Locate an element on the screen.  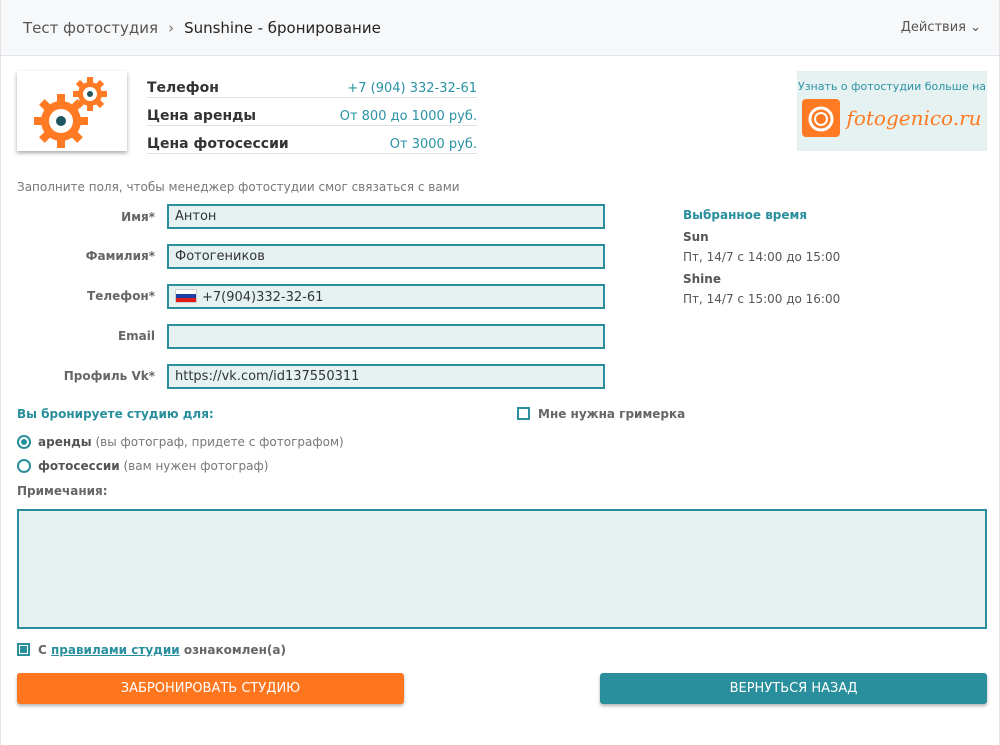
phone-input: +7(904)332-32-61 is located at coordinates (386, 296).